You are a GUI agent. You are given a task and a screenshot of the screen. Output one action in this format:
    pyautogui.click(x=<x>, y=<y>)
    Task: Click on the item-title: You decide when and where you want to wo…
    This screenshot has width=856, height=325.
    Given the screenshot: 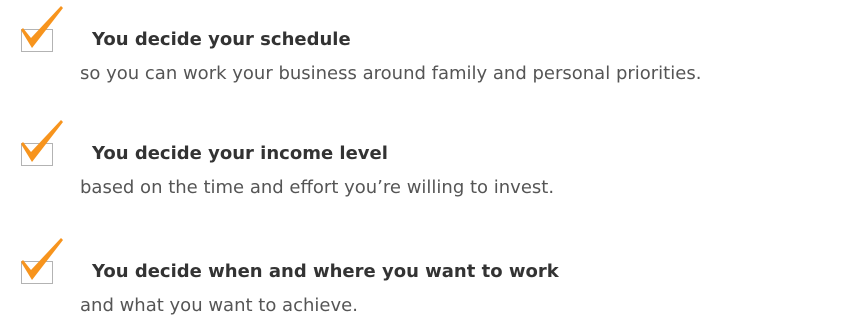 What is the action you would take?
    pyautogui.click(x=325, y=271)
    